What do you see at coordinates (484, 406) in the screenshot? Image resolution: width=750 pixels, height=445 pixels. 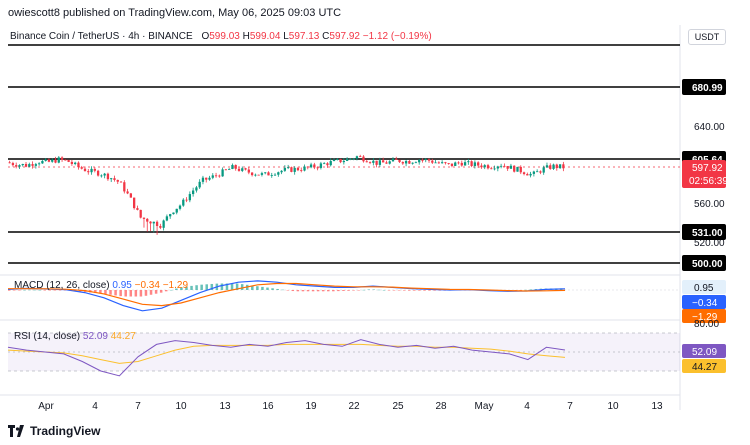 I see `time-tick: May` at bounding box center [484, 406].